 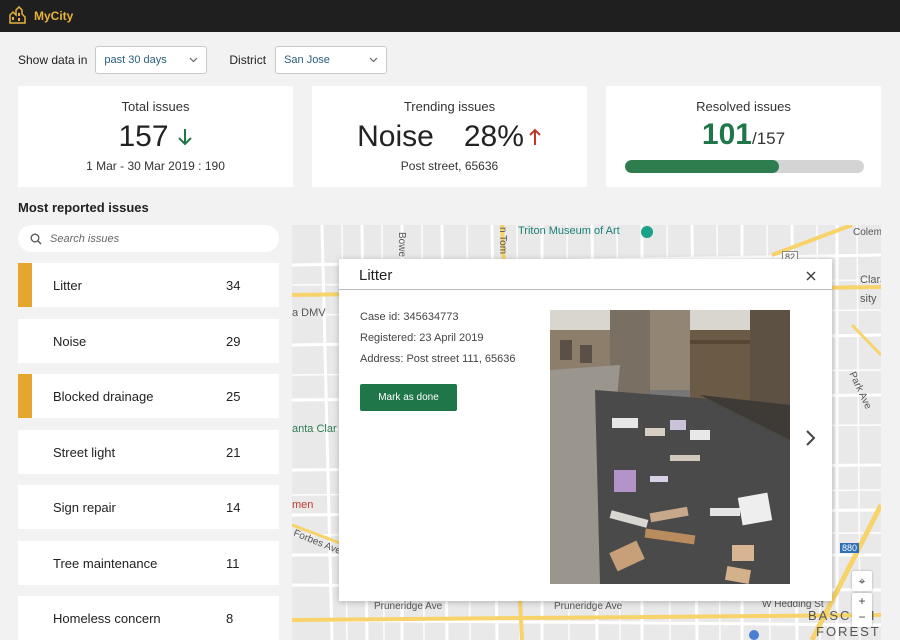 I want to click on issue-name: Sign repair, so click(x=84, y=507).